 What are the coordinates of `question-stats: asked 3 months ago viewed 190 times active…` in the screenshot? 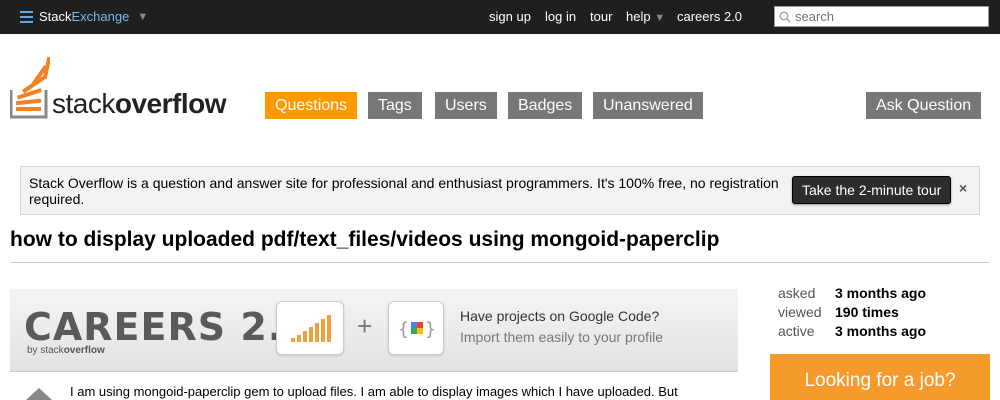 It's located at (852, 312).